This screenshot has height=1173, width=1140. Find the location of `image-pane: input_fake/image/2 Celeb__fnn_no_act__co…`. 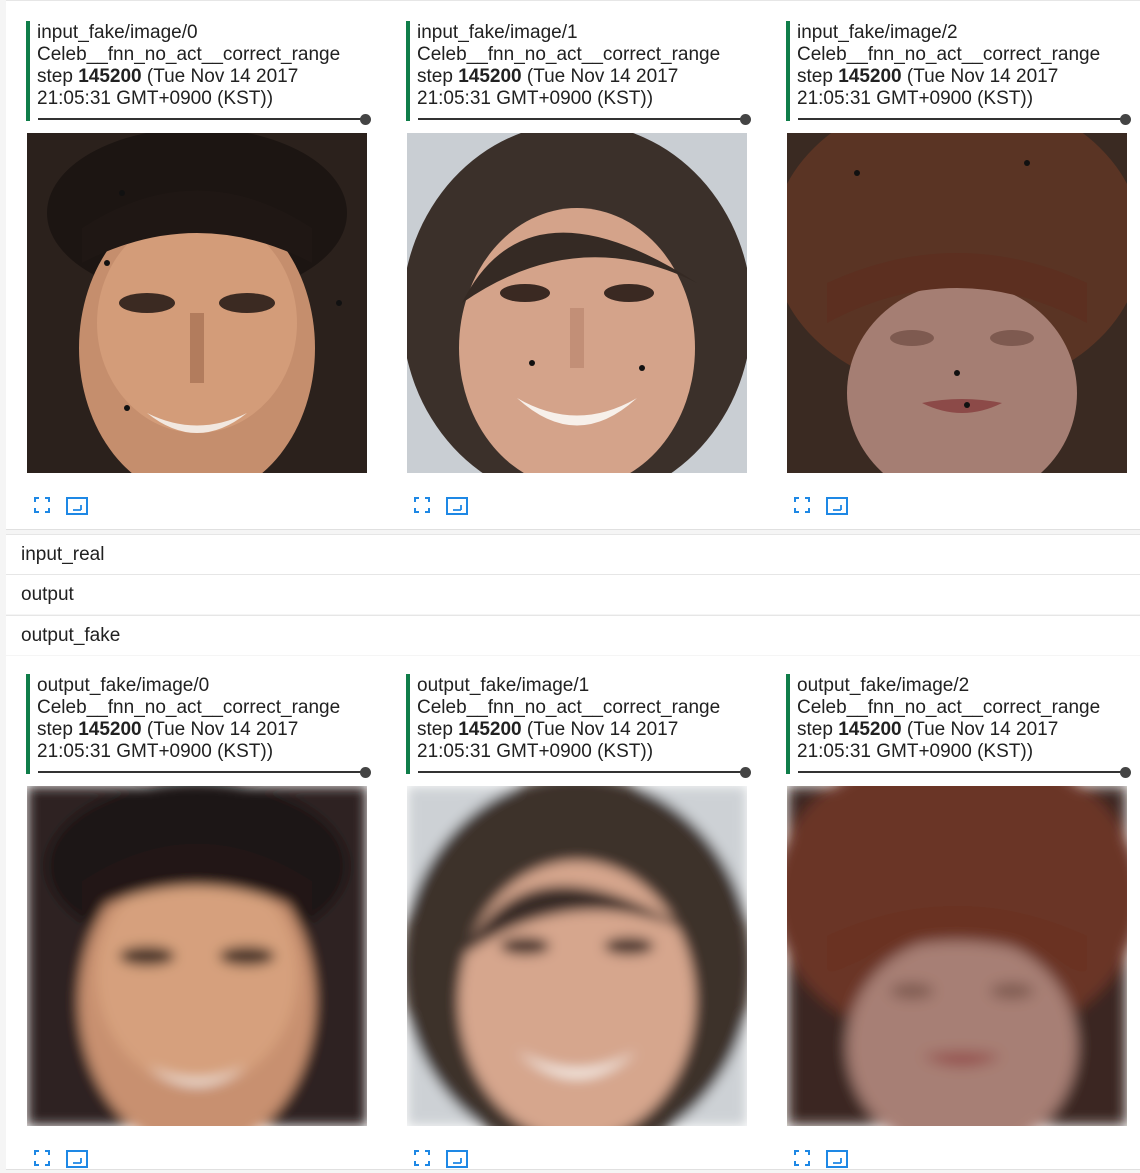

image-pane: input_fake/image/2 Celeb__fnn_no_act__co… is located at coordinates (958, 268).